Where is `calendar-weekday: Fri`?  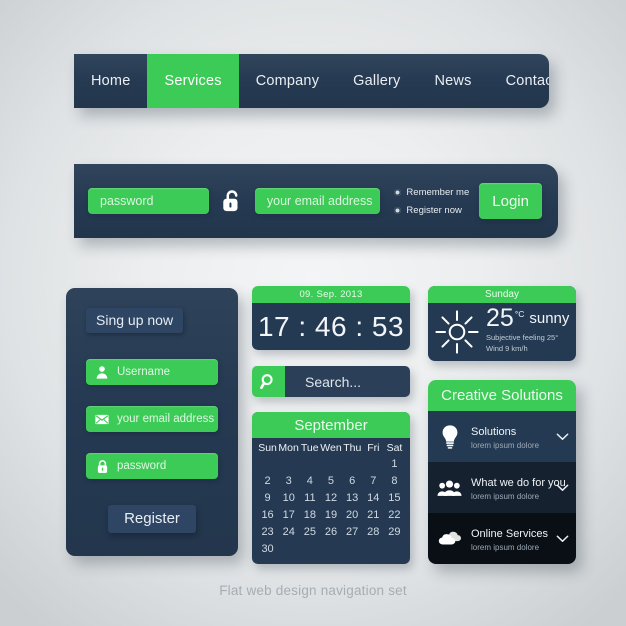
calendar-weekday: Fri is located at coordinates (373, 448).